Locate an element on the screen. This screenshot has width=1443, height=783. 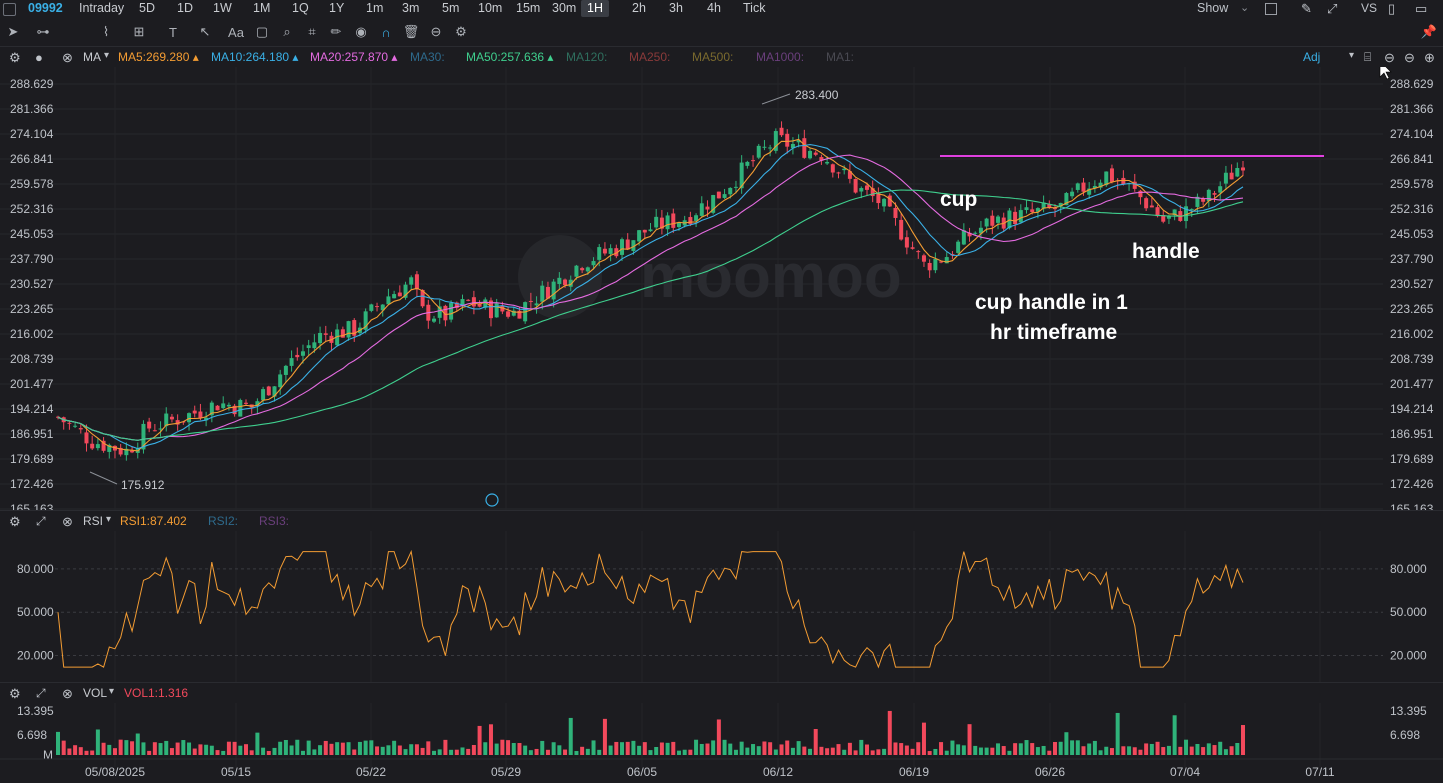
tab-1d: 1D is located at coordinates (185, 8).